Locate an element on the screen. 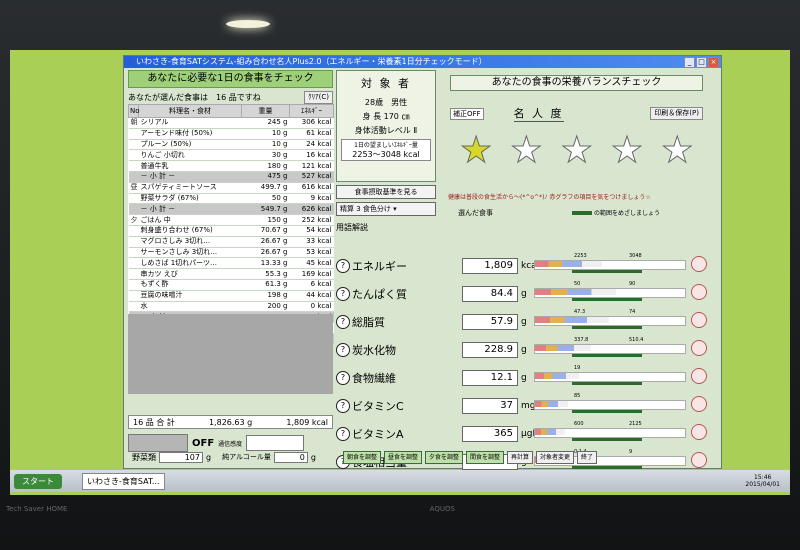  food-energy: 53 kcal is located at coordinates (311, 253).